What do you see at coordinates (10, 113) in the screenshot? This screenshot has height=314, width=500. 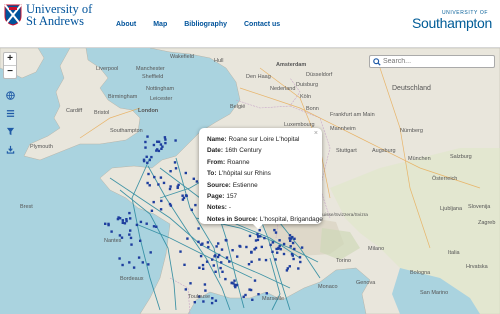 I see `list-icon` at bounding box center [10, 113].